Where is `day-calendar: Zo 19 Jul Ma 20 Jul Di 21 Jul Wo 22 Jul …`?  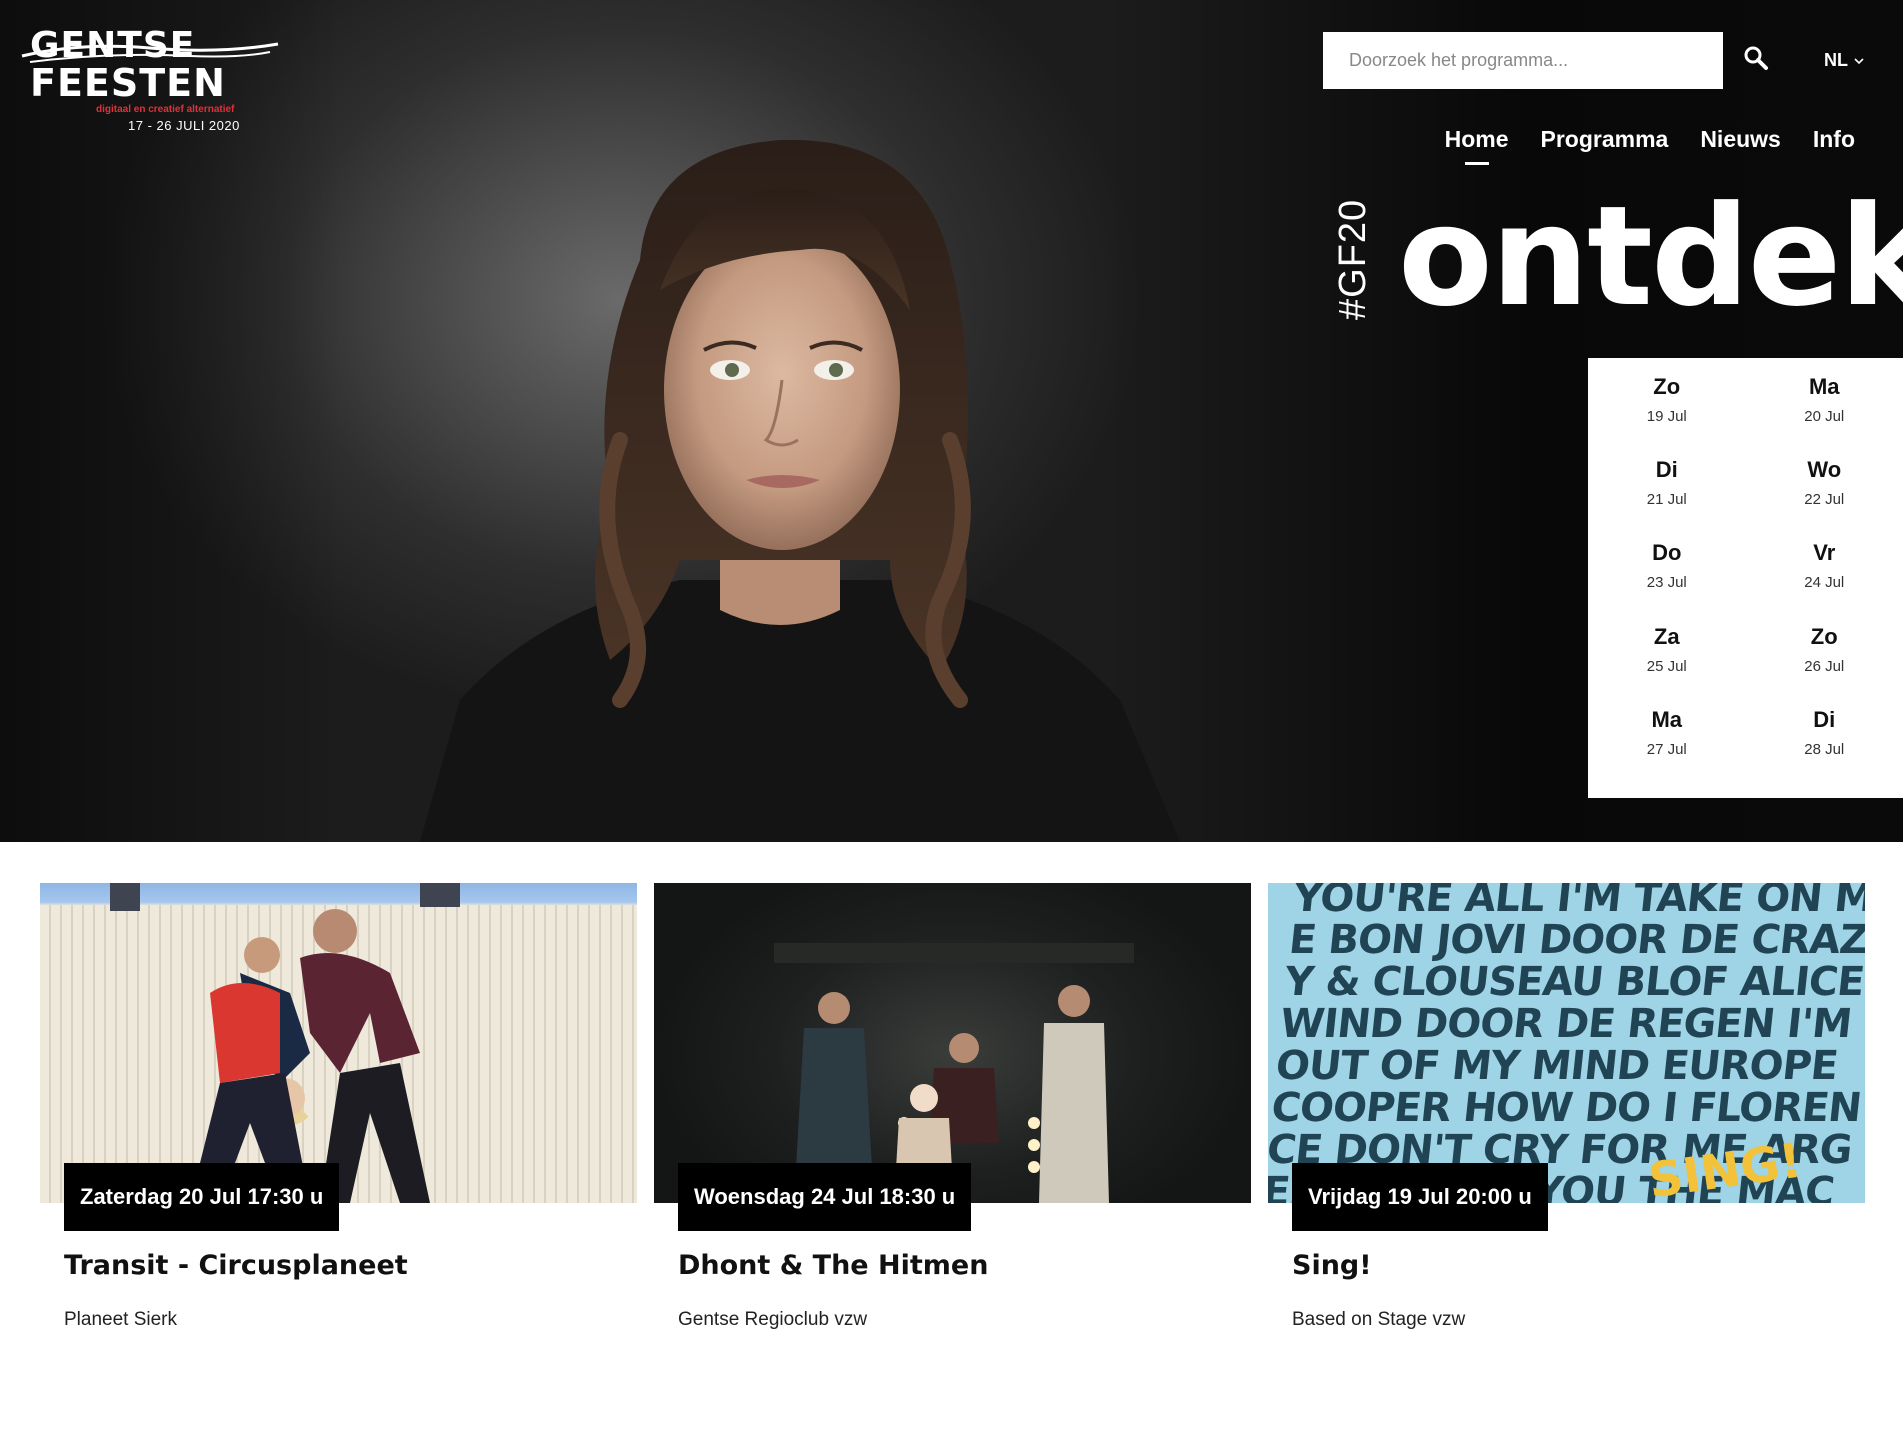
day-calendar: Zo 19 Jul Ma 20 Jul Di 21 Jul Wo 22 Jul … is located at coordinates (1745, 578).